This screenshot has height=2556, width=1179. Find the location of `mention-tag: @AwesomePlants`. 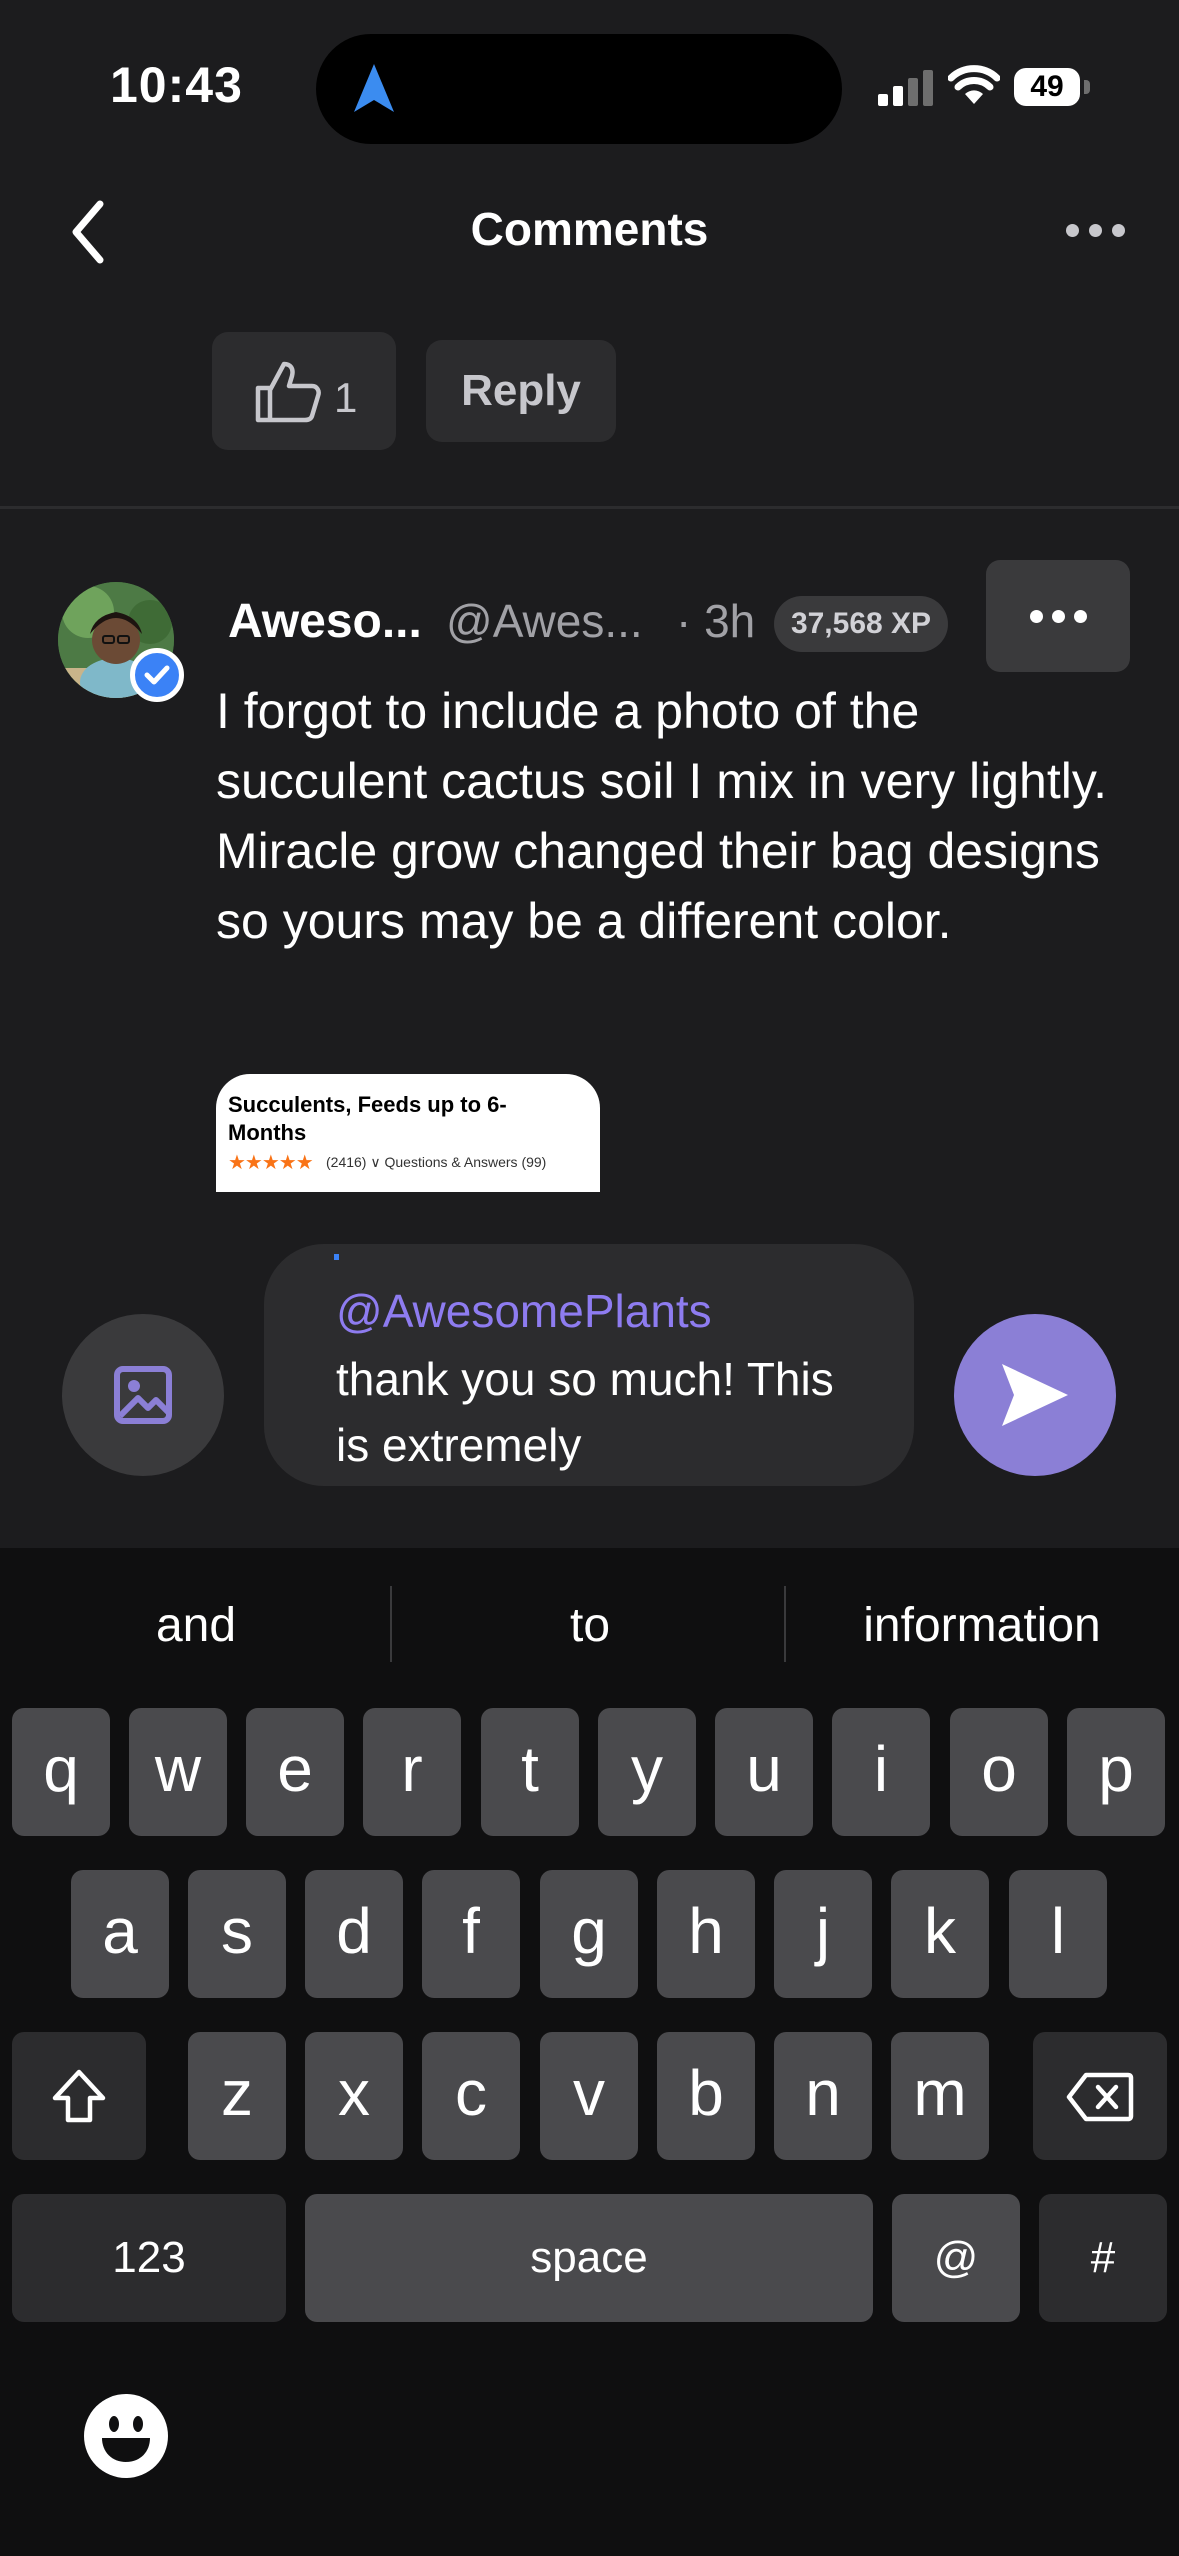

mention-tag: @AwesomePlants is located at coordinates (524, 1311).